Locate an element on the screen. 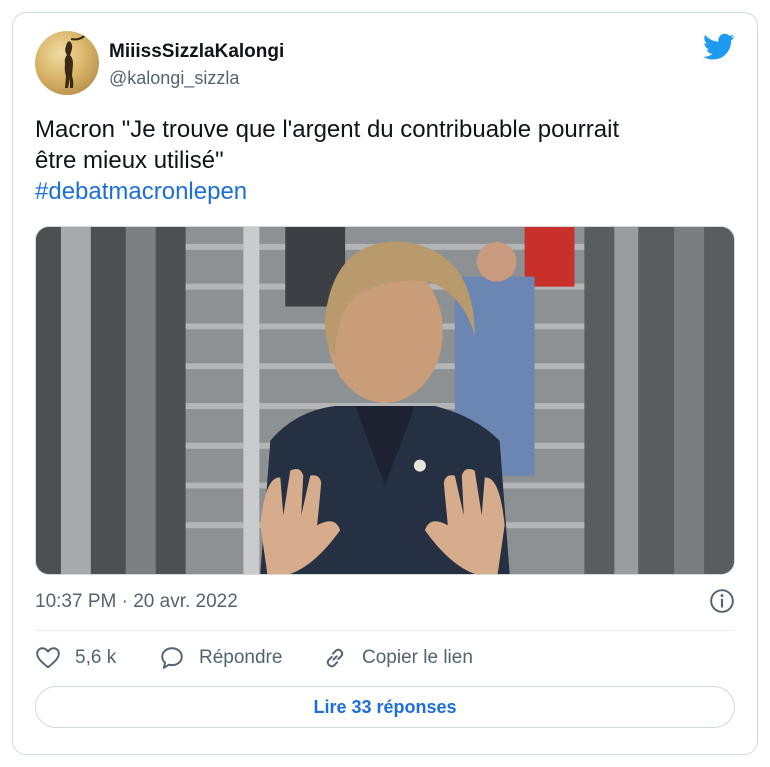 This screenshot has height=767, width=770. hashtag-link: #debatmacronlepen is located at coordinates (385, 191).